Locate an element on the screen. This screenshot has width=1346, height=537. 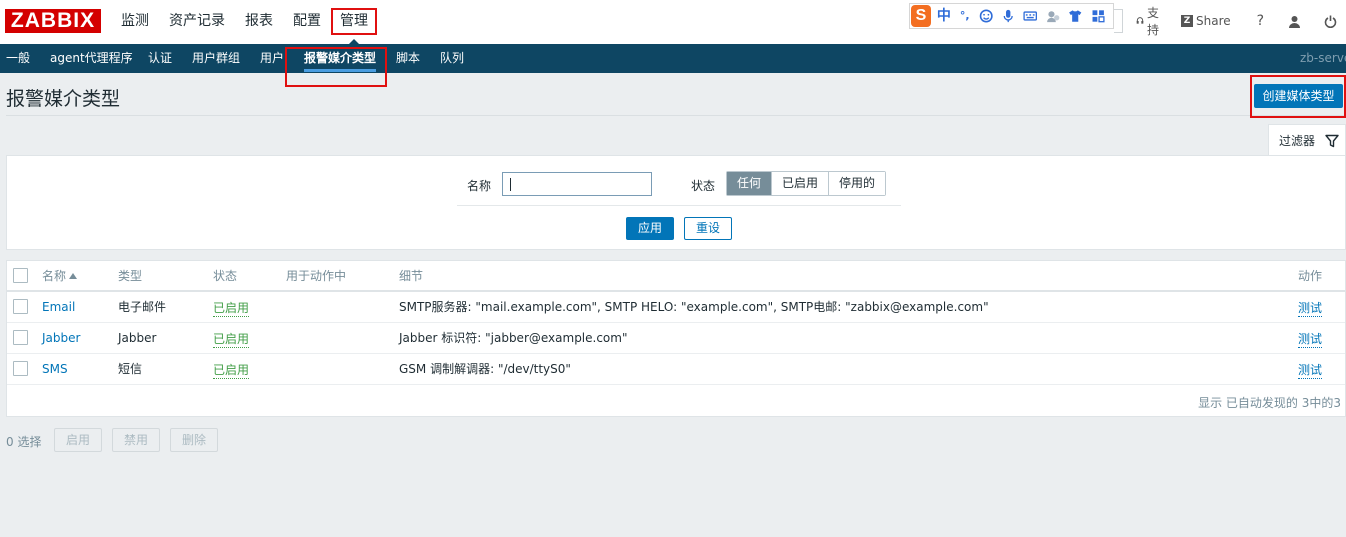
subnav-general: 一般 is located at coordinates (18, 58).